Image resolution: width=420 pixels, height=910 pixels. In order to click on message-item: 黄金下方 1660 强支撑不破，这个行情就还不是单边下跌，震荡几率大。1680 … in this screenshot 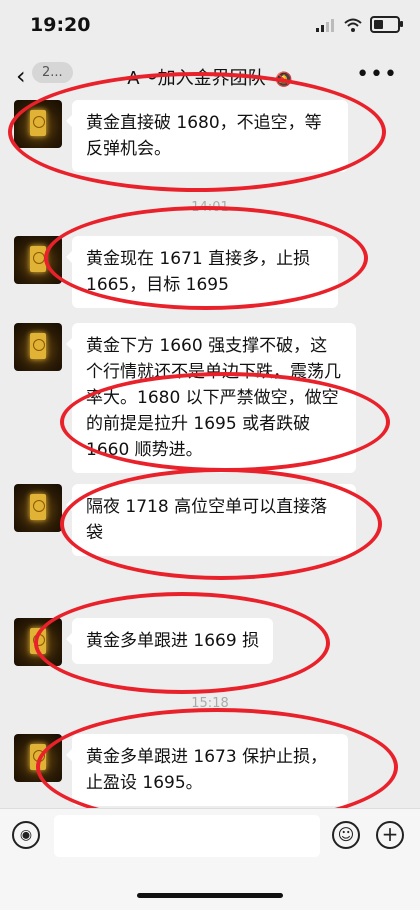, I will do `click(185, 398)`.